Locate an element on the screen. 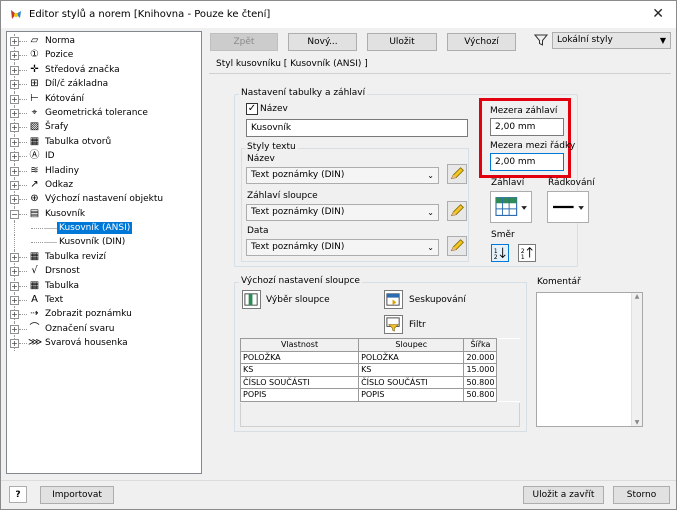 The image size is (677, 510). tree-child-item: Kusovník (ANSI) is located at coordinates (104, 228).